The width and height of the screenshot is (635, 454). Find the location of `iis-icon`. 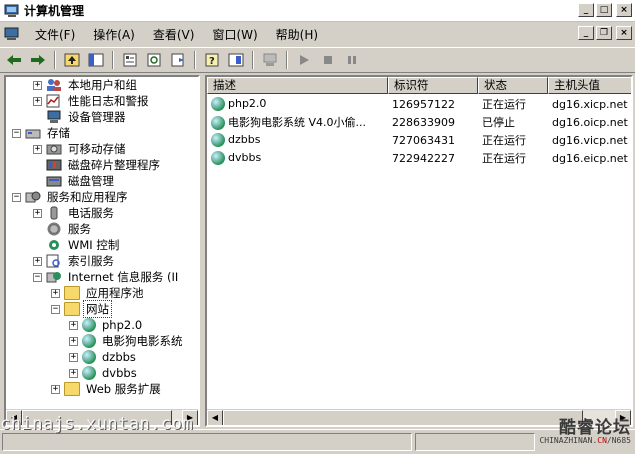

iis-icon is located at coordinates (54, 277).